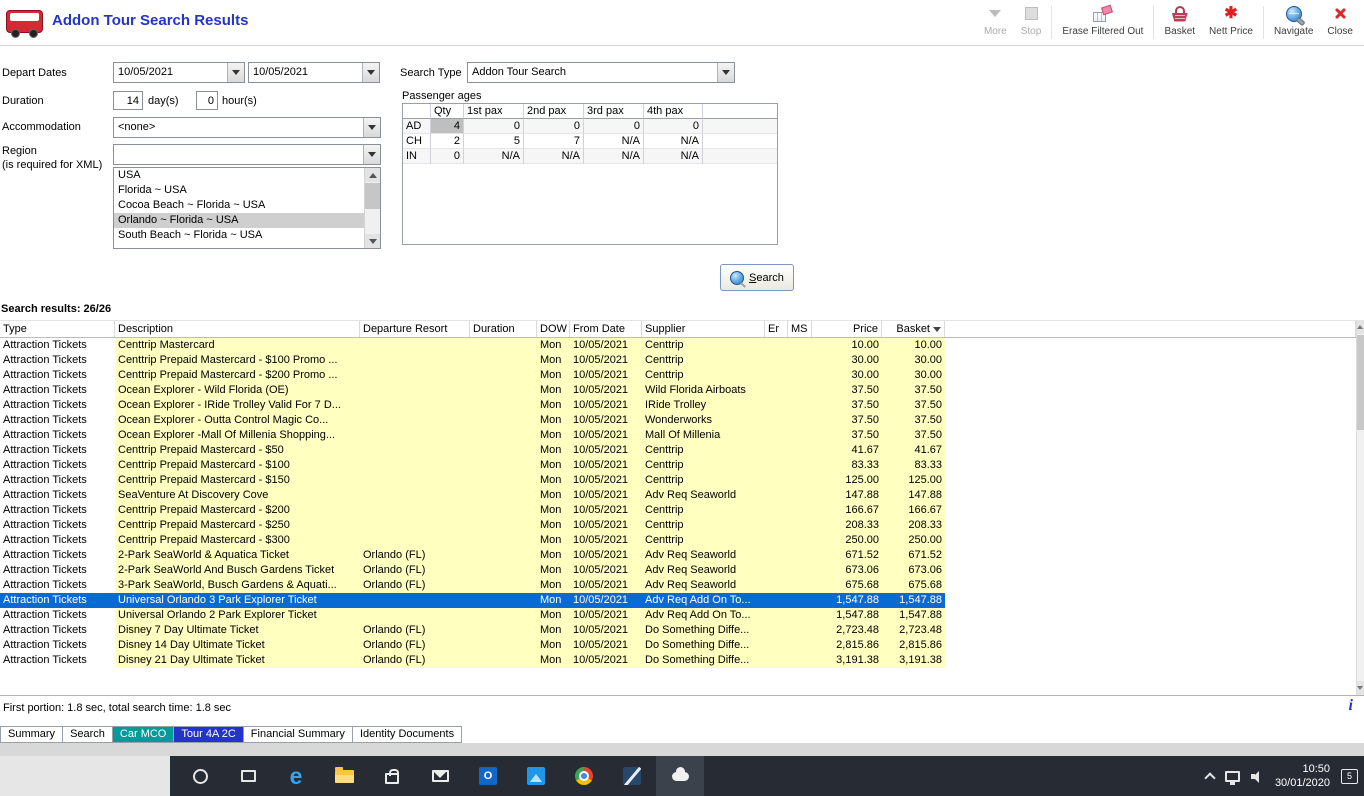 This screenshot has height=796, width=1364. Describe the element at coordinates (392, 776) in the screenshot. I see `store-button` at that location.